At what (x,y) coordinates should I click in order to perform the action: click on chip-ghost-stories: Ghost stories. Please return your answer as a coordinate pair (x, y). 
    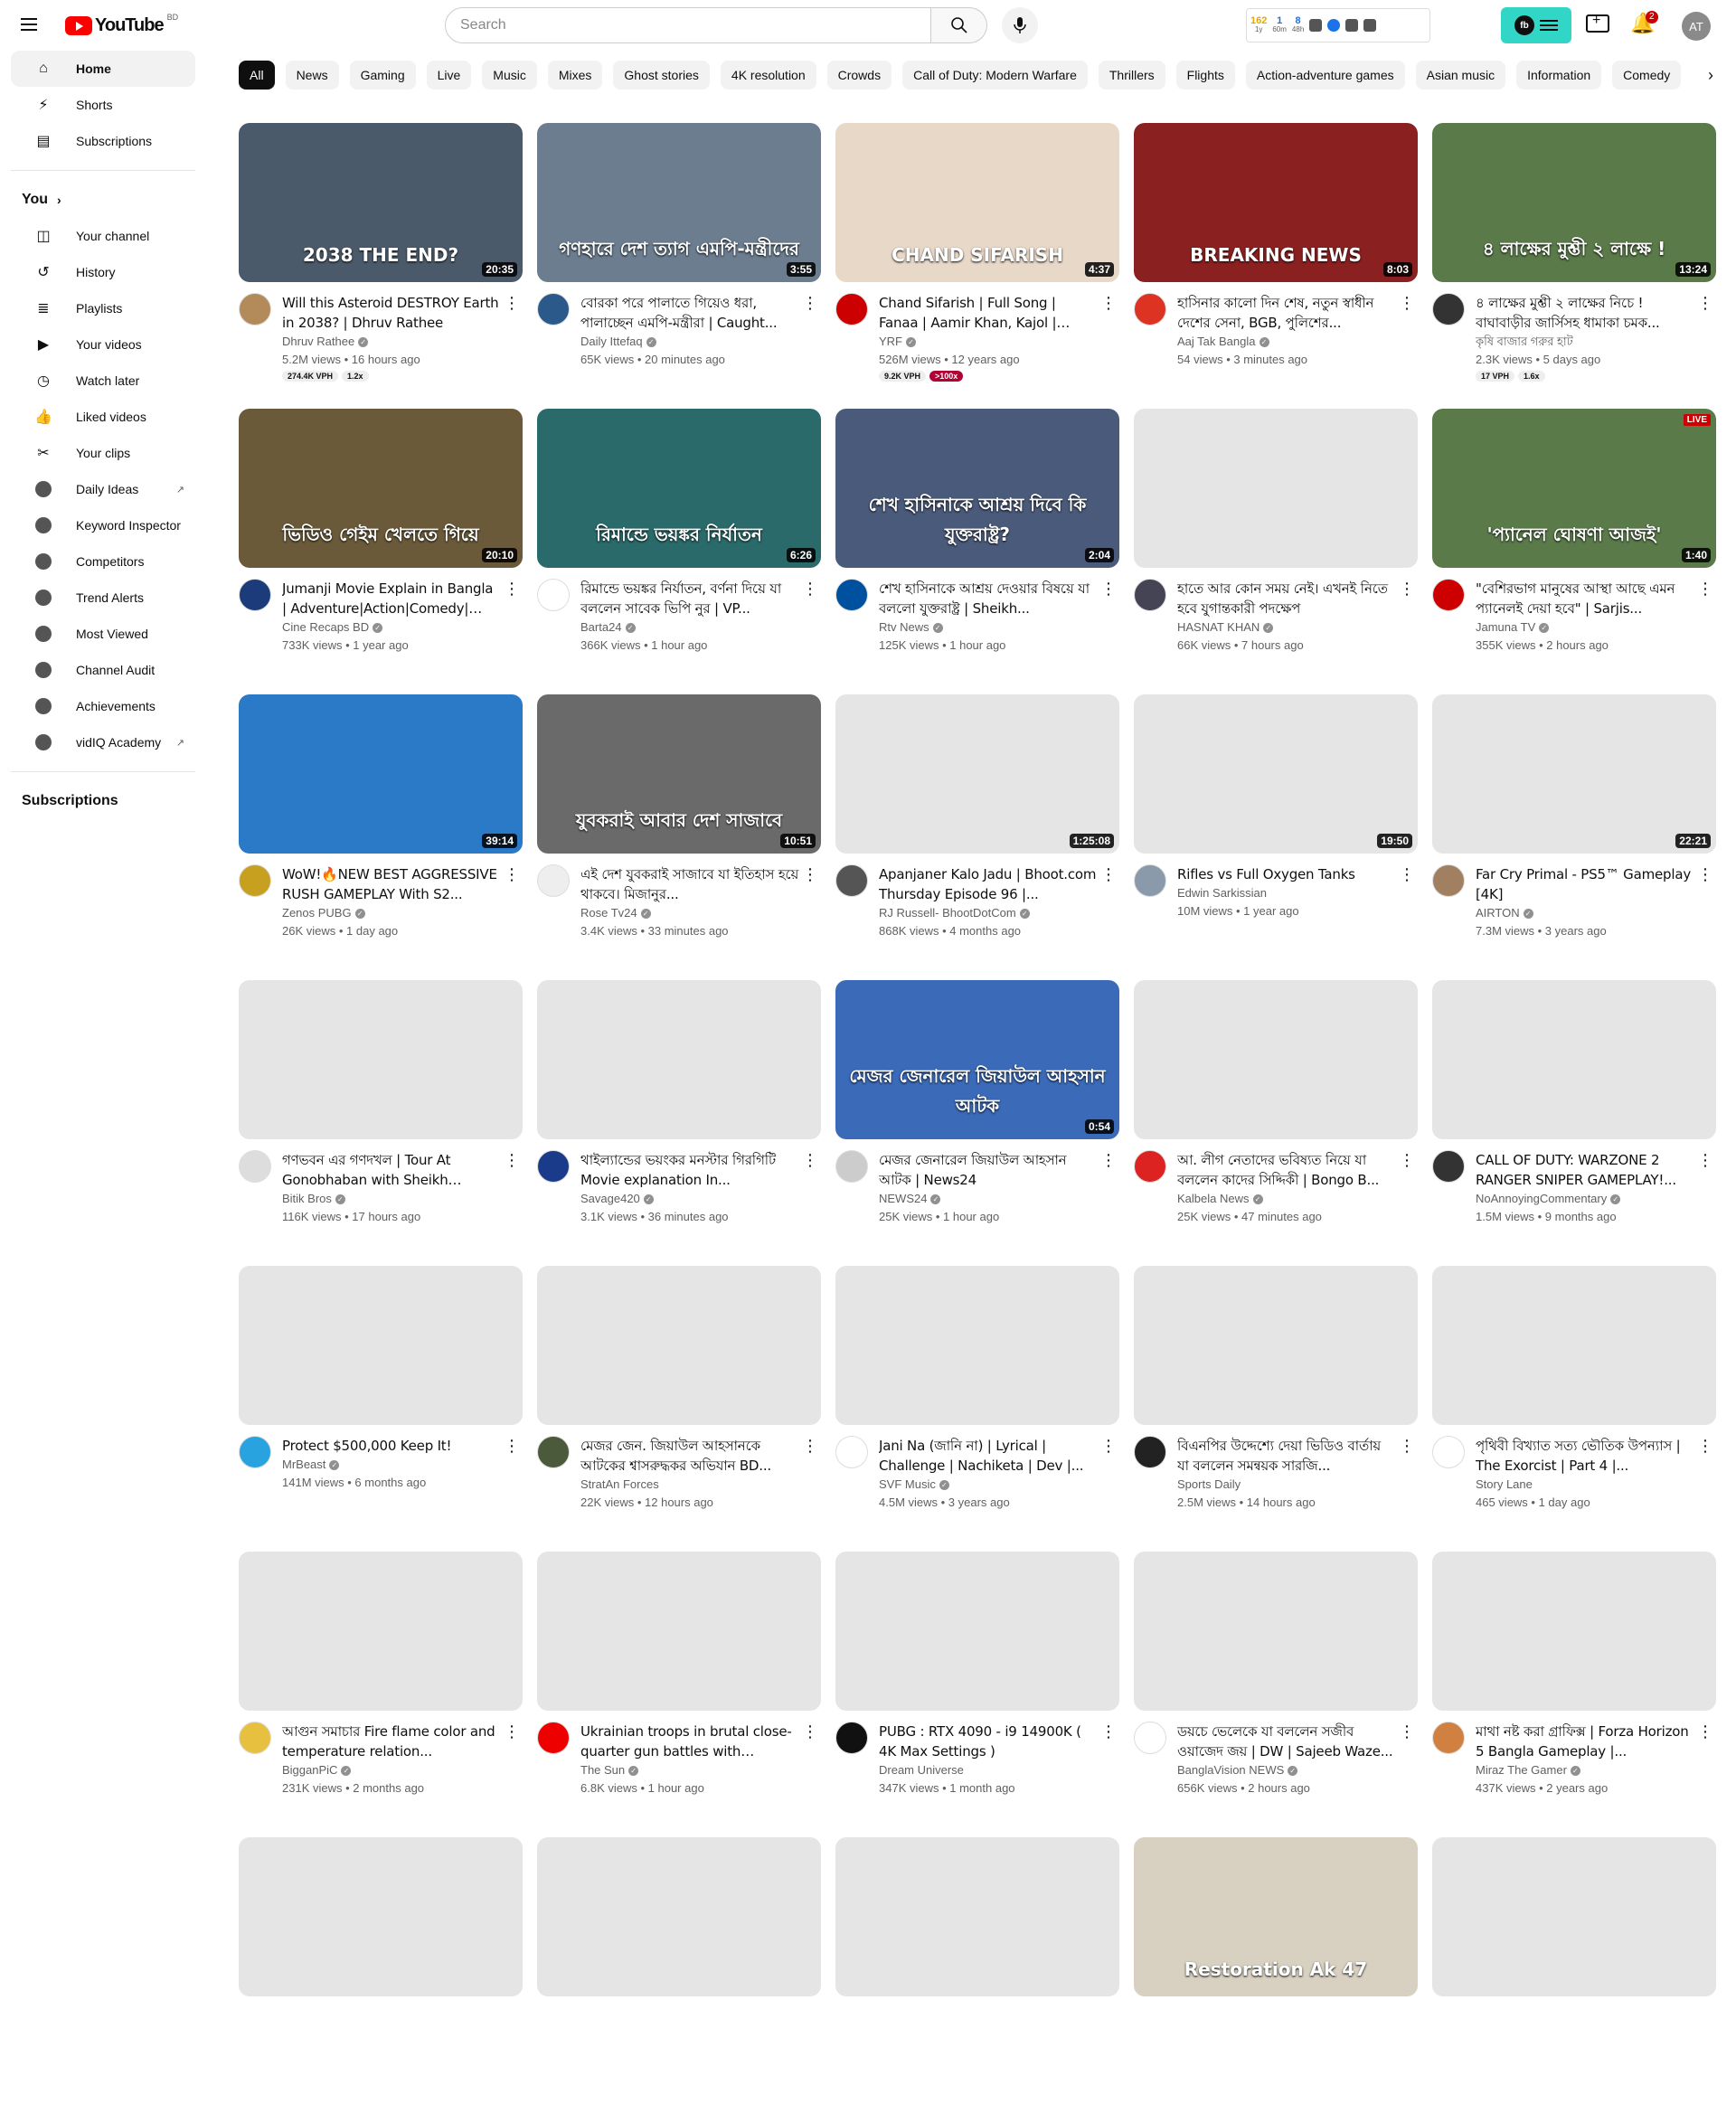
    Looking at the image, I should click on (661, 75).